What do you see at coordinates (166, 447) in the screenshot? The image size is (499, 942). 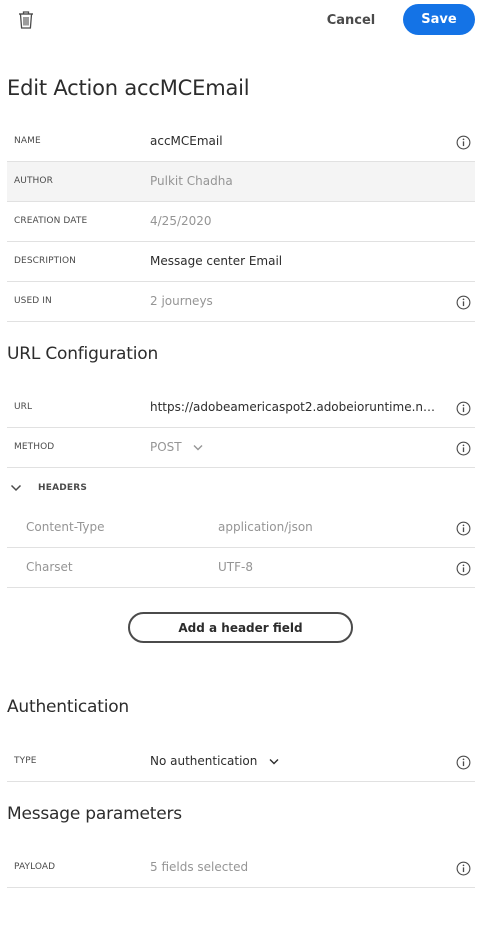 I see `method-value: POST` at bounding box center [166, 447].